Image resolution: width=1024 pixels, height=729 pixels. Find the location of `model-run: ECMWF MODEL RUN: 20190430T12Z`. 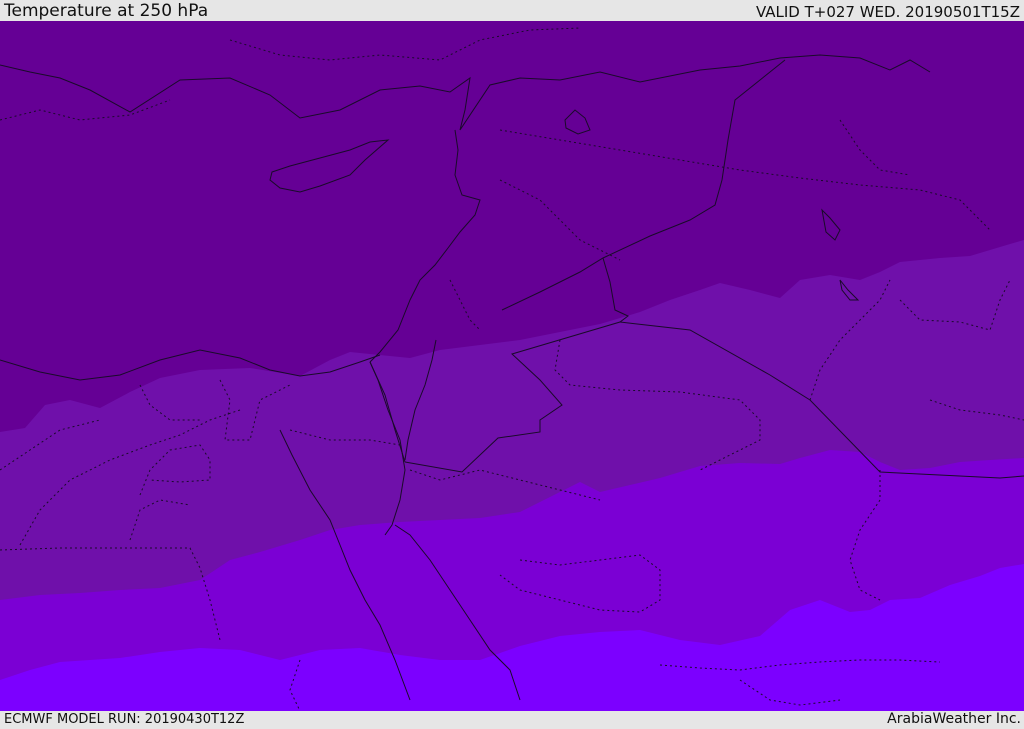

model-run: ECMWF MODEL RUN: 20190430T12Z is located at coordinates (124, 719).